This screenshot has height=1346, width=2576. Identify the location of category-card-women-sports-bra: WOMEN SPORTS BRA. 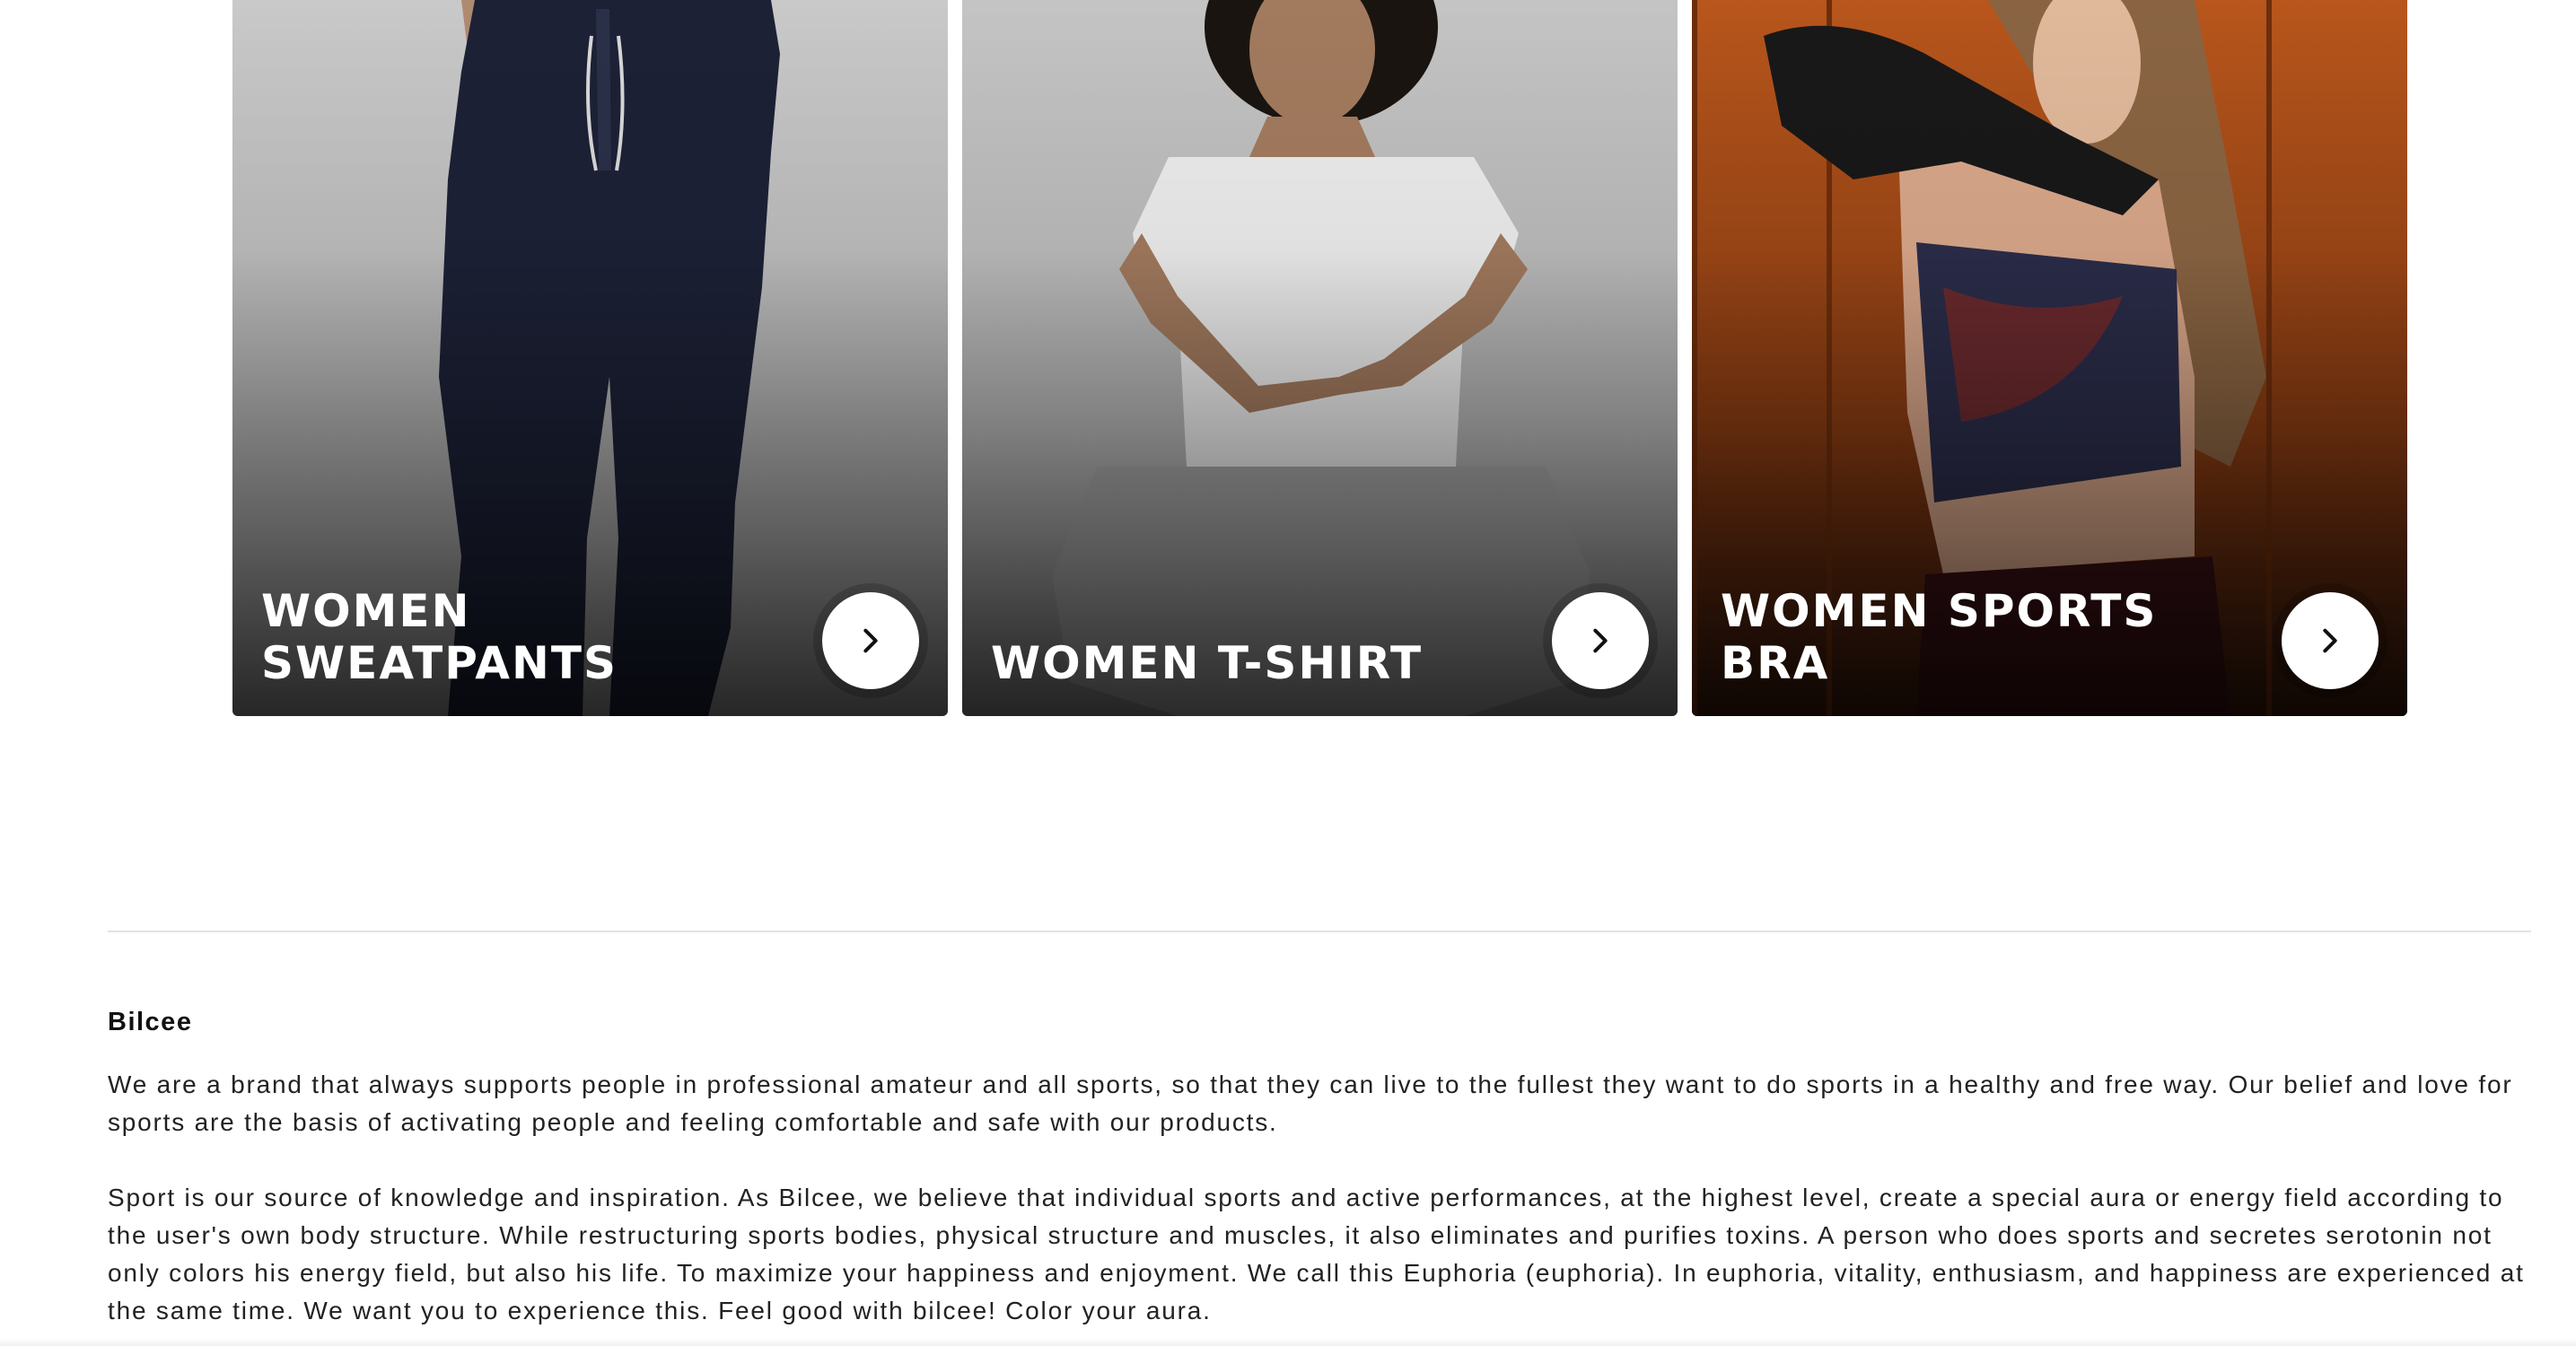
(2049, 358).